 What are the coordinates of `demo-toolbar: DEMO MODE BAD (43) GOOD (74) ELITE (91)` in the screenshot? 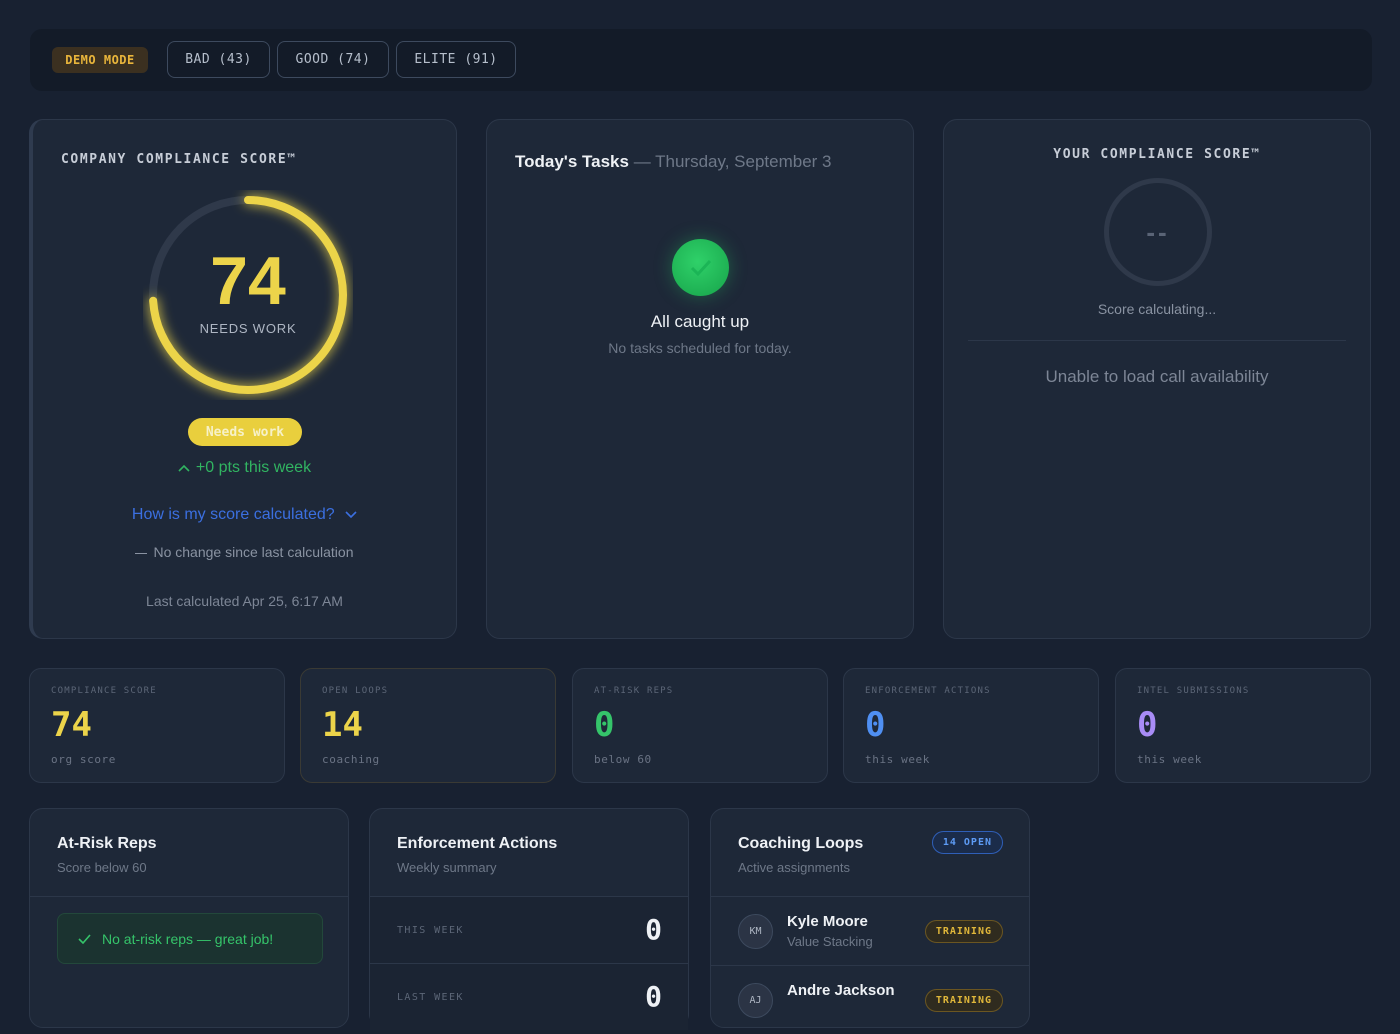 It's located at (701, 60).